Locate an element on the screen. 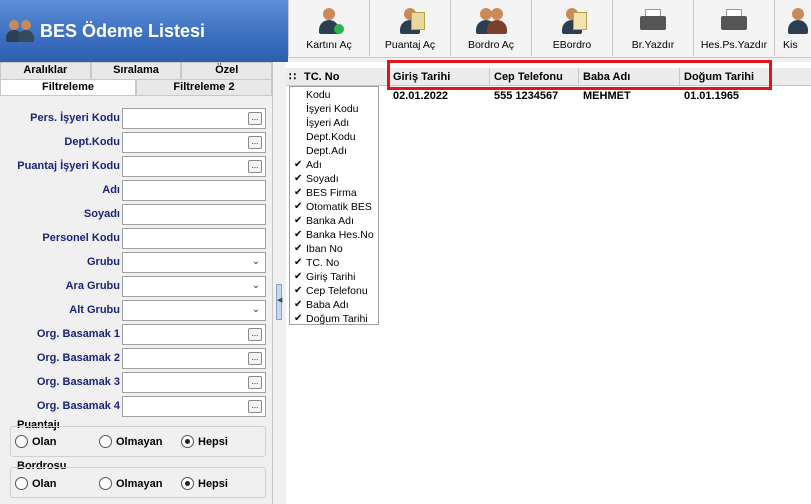 Image resolution: width=811 pixels, height=504 pixels. bordro-ac-button: Bordro Aç is located at coordinates (490, 28).